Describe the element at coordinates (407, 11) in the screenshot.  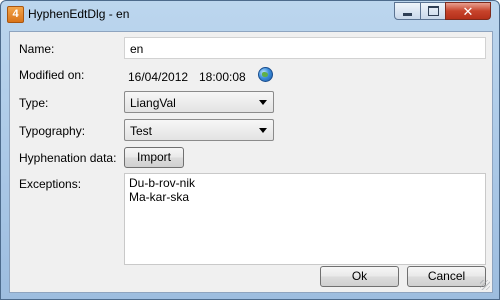
I see `minimize-button` at that location.